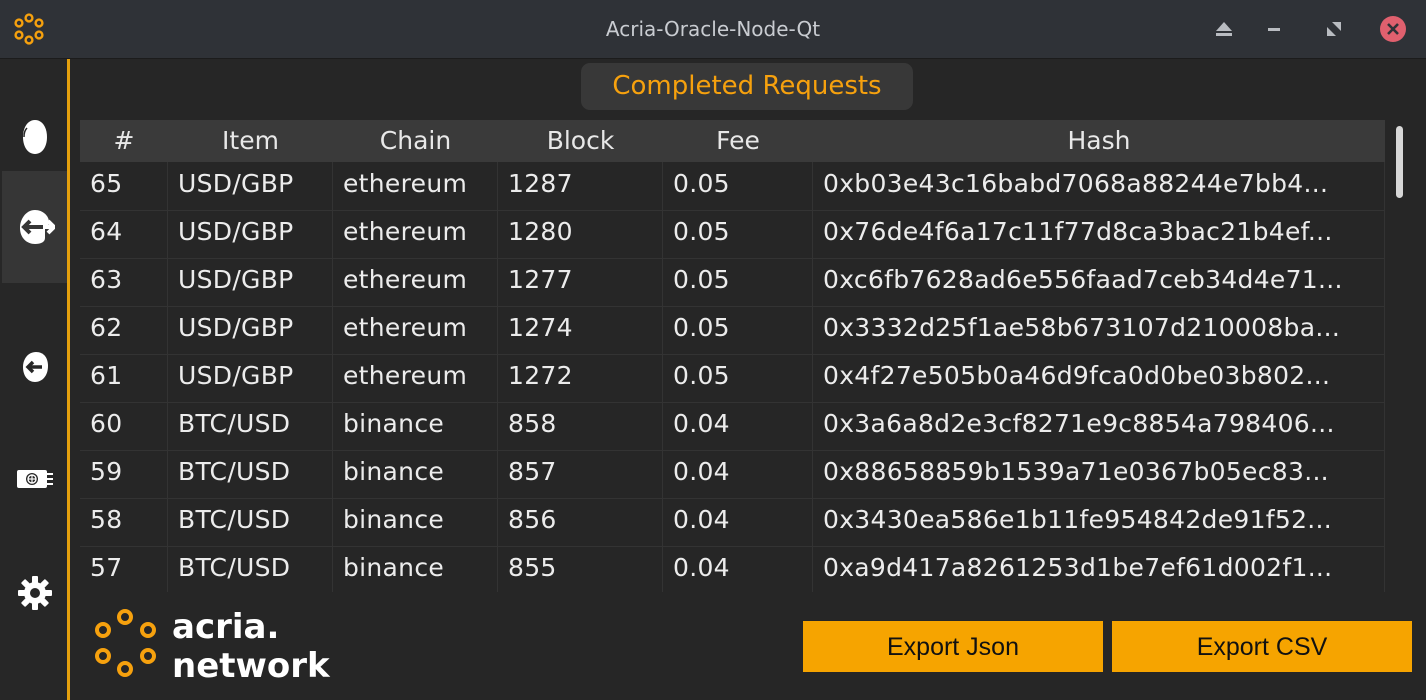 This screenshot has height=700, width=1426. Describe the element at coordinates (124, 474) in the screenshot. I see `cell-number: 59` at that location.